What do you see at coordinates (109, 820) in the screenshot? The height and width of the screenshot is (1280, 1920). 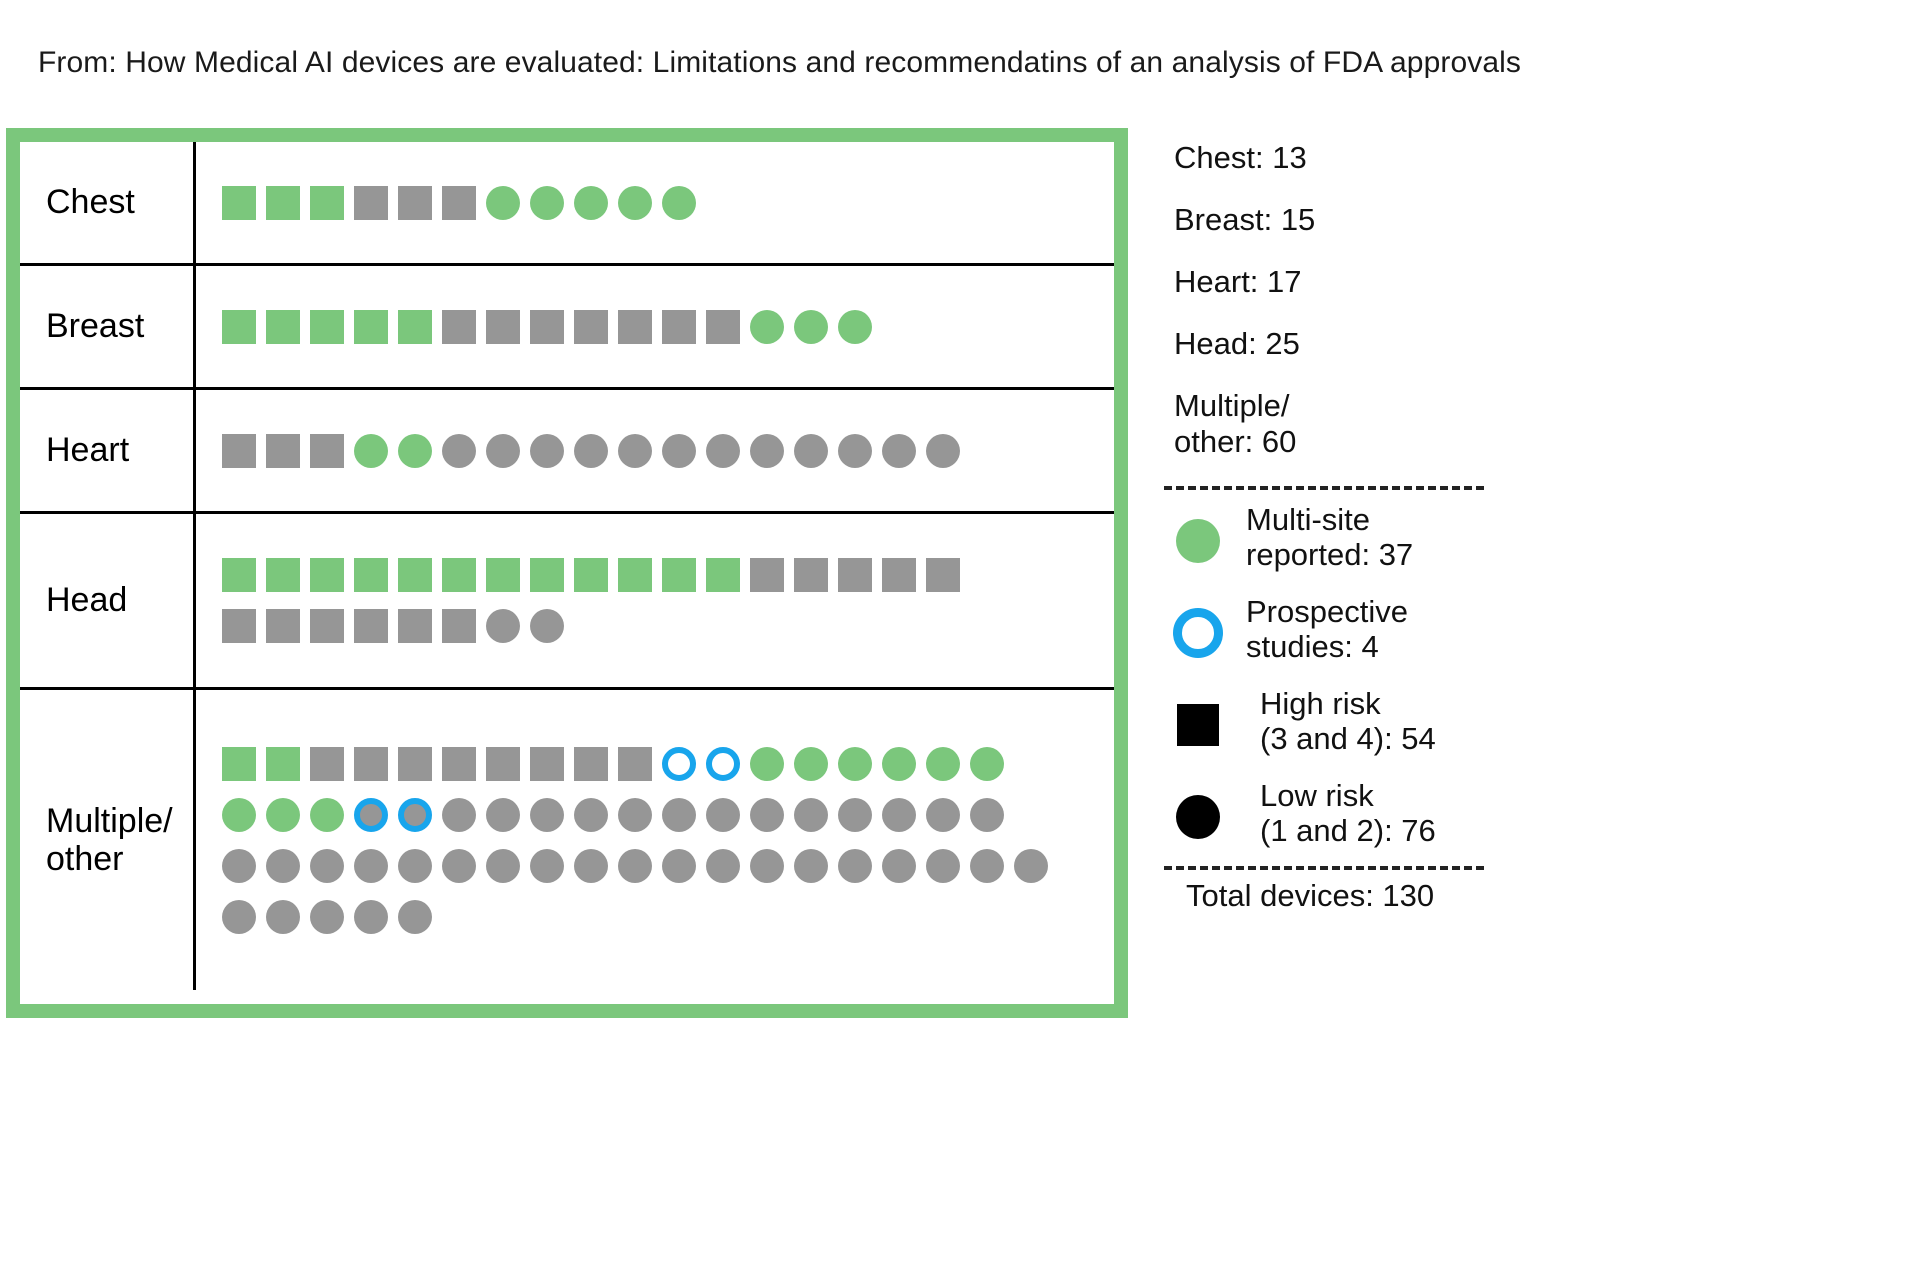 I see `row-label-line: Multiple/` at bounding box center [109, 820].